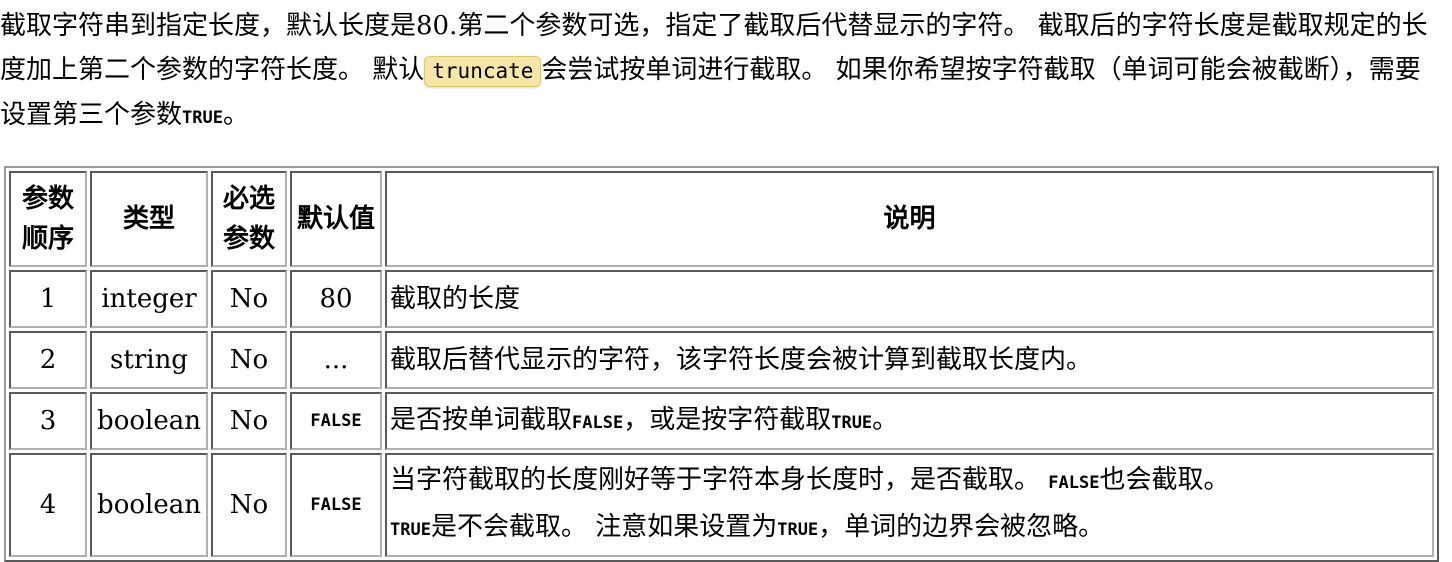  What do you see at coordinates (336, 299) in the screenshot?
I see `cell-default: 80` at bounding box center [336, 299].